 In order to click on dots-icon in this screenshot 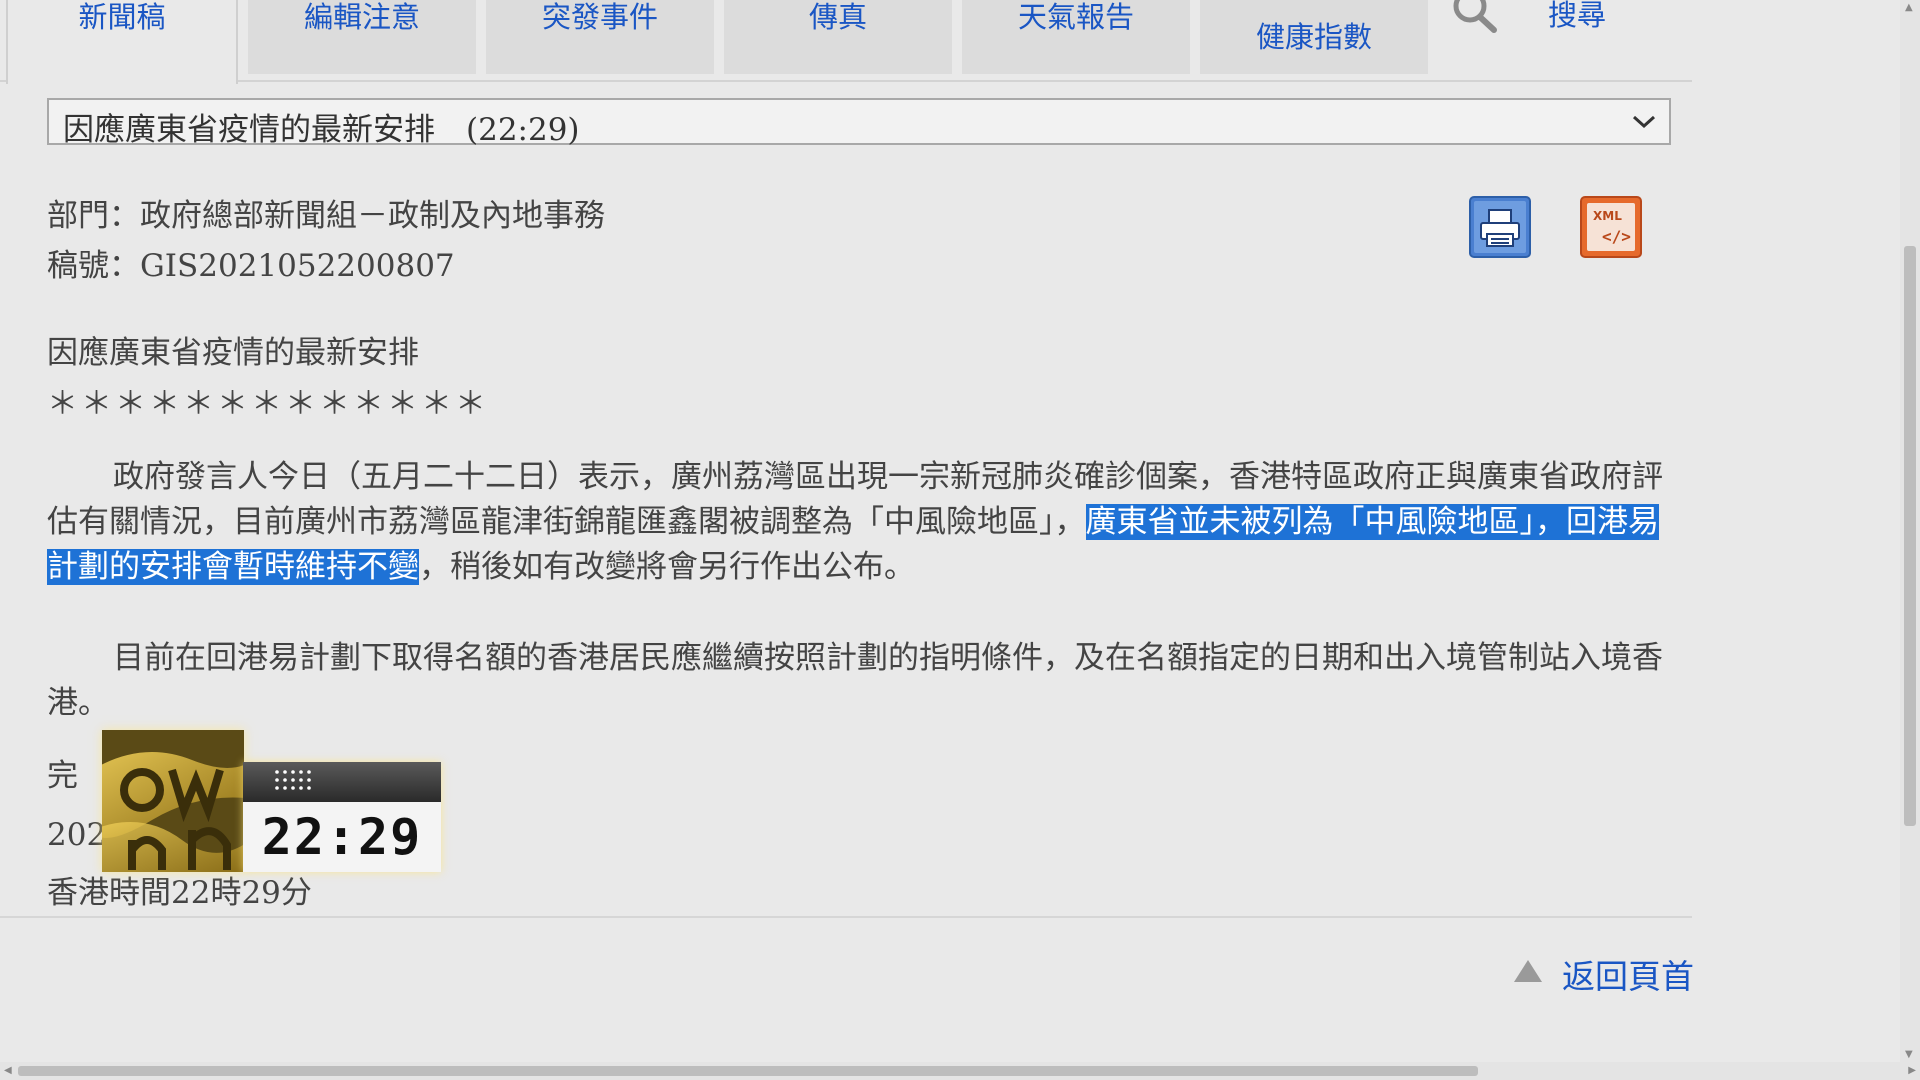, I will do `click(293, 780)`.